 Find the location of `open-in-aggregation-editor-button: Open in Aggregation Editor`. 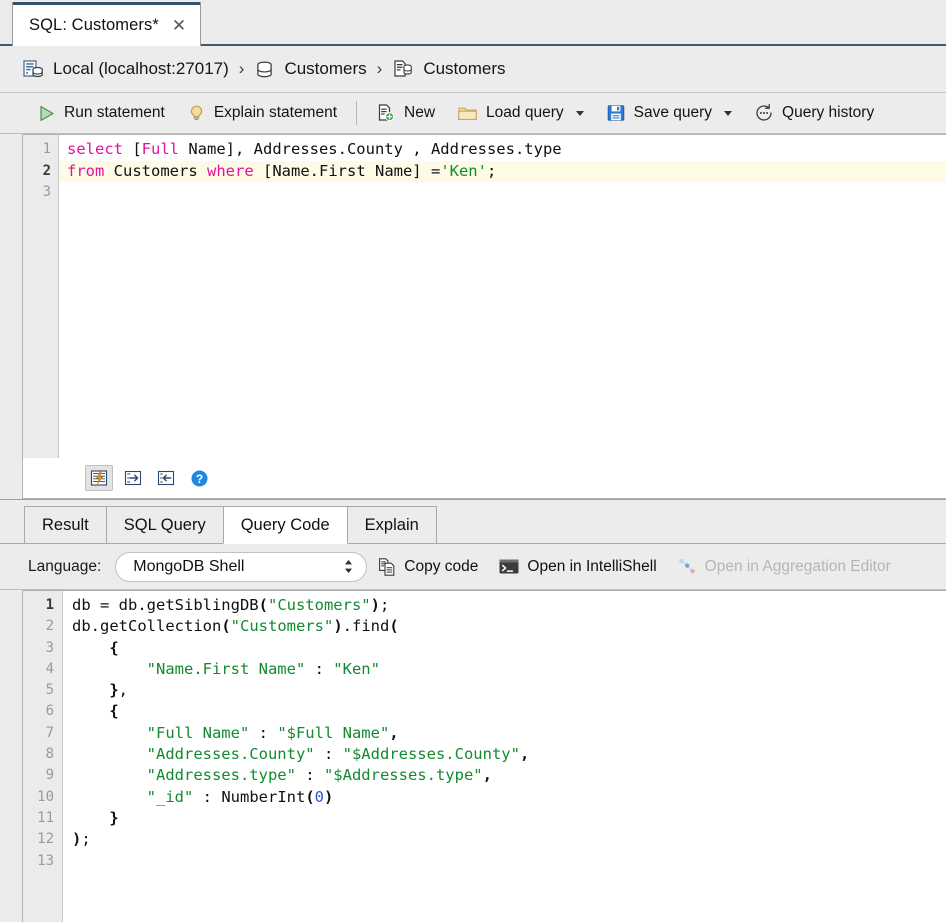

open-in-aggregation-editor-button: Open in Aggregation Editor is located at coordinates (784, 567).